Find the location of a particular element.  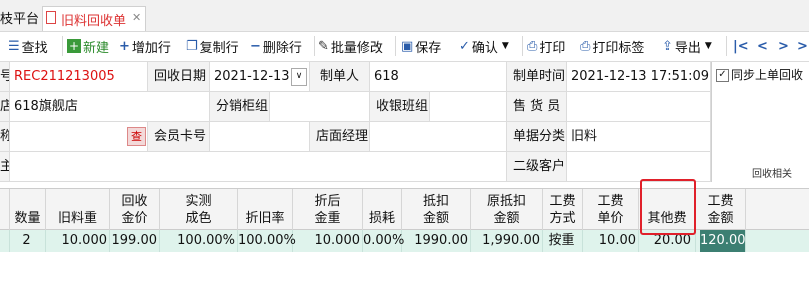

cell-net-gold-weight: 10.000 is located at coordinates (328, 241).